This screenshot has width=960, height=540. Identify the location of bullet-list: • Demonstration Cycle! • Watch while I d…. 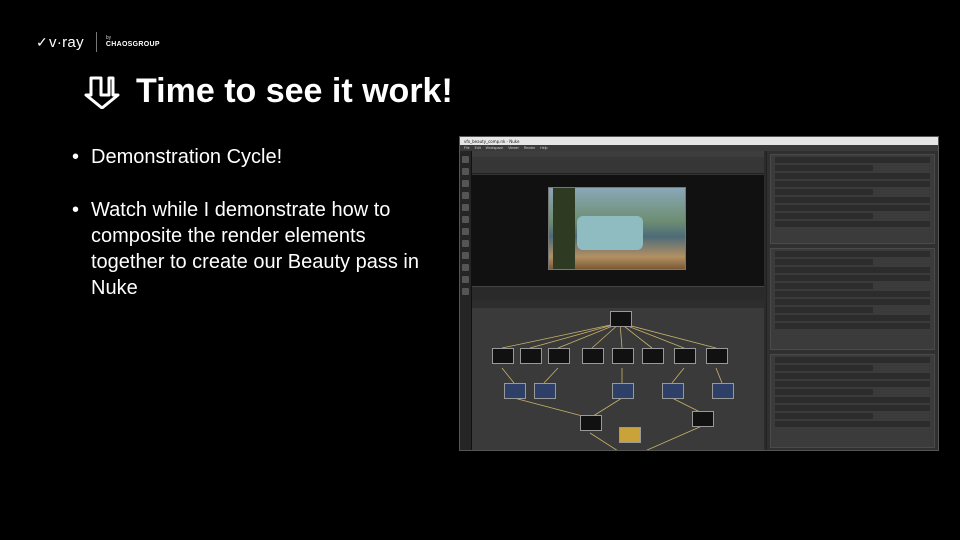
(257, 236).